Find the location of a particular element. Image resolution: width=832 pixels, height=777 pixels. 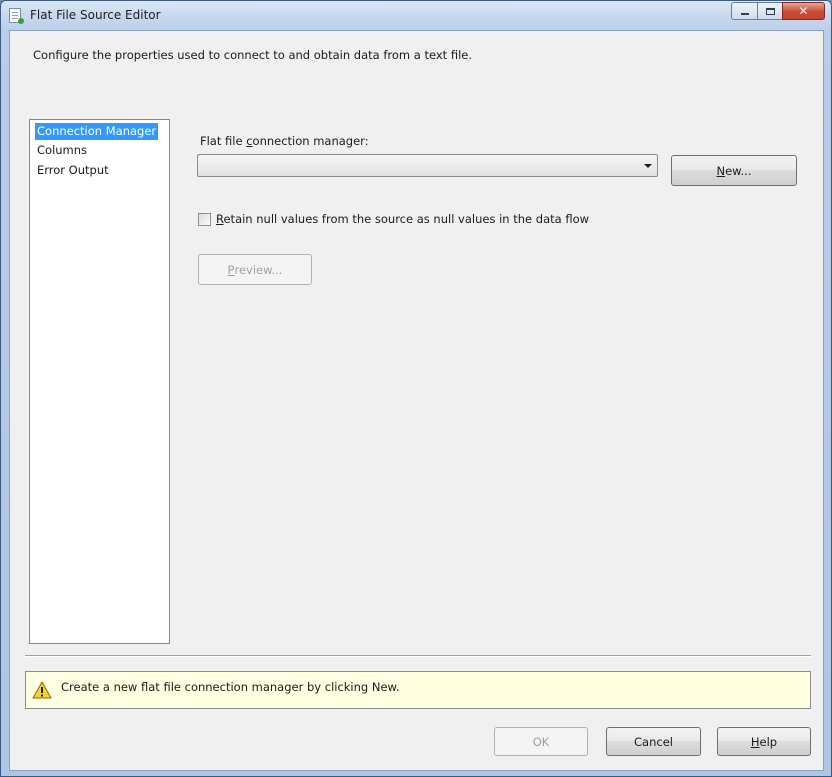

nav-item-columns: Columns is located at coordinates (62, 150).